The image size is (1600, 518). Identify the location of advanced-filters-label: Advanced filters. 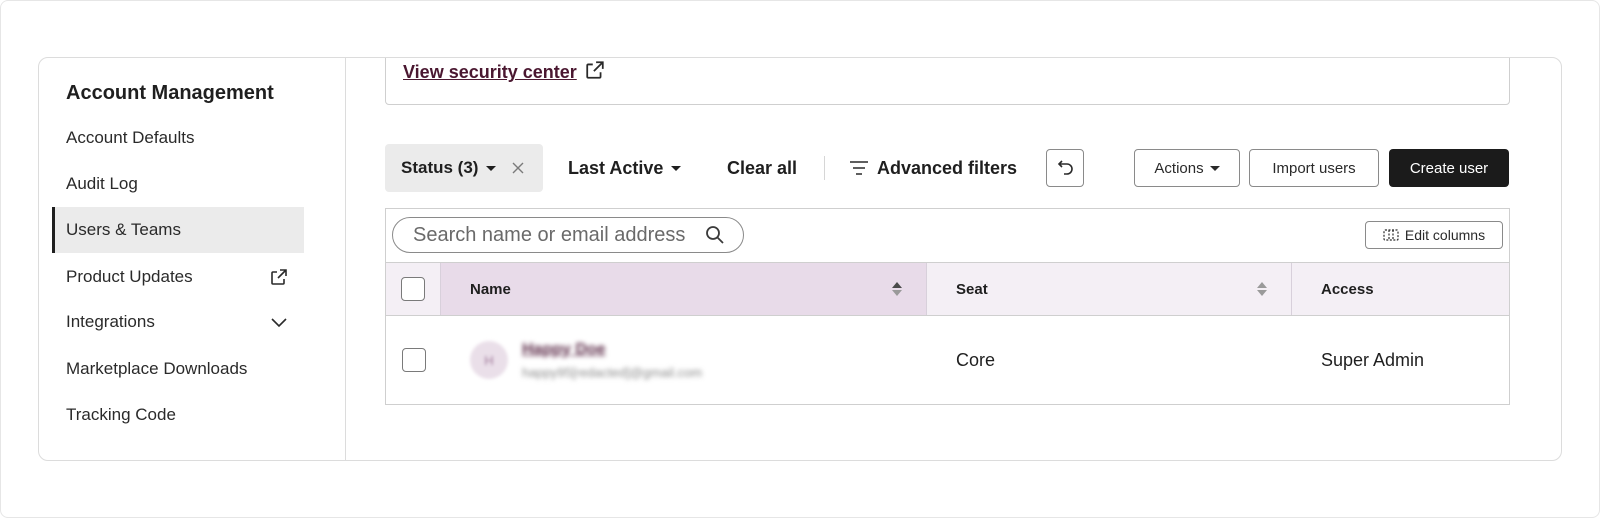
(947, 167).